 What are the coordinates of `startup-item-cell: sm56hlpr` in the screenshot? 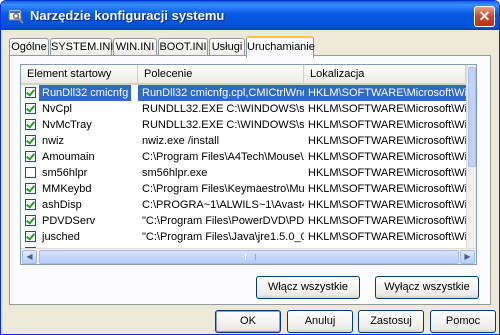 It's located at (79, 173).